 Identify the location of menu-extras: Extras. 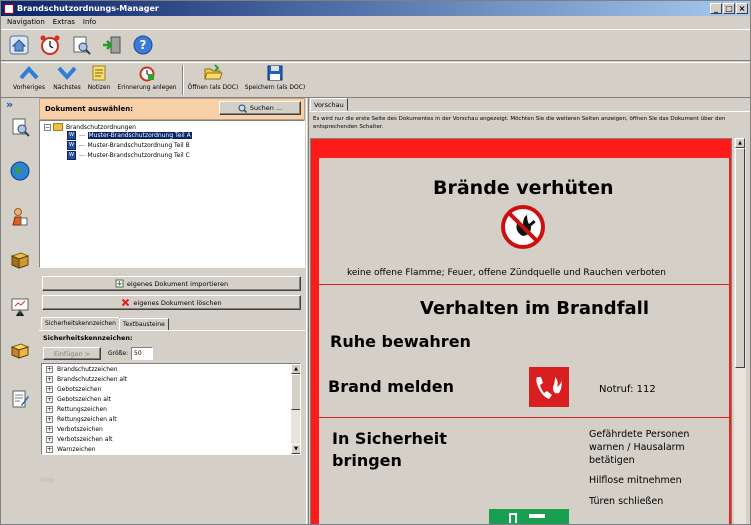
(64, 22).